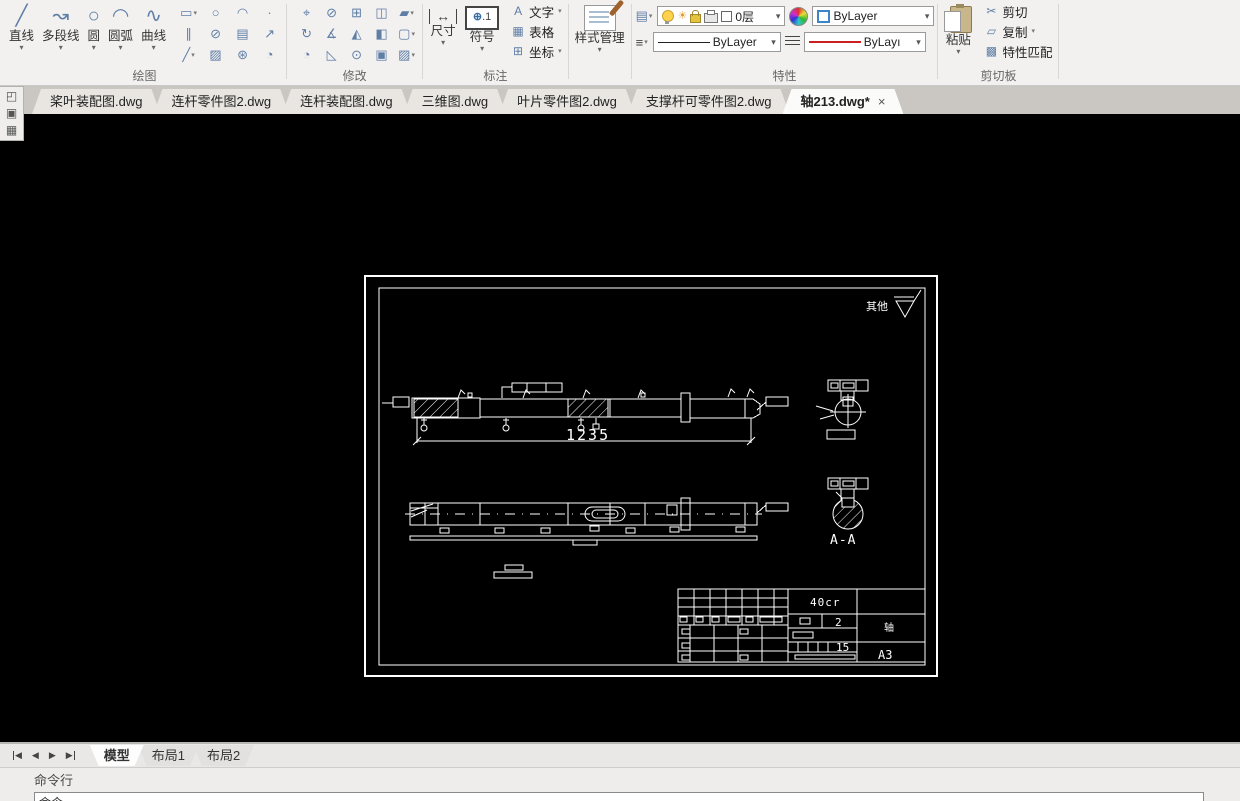  What do you see at coordinates (21, 27) in the screenshot?
I see `line-tool-button: ╱ 直线 ▾` at bounding box center [21, 27].